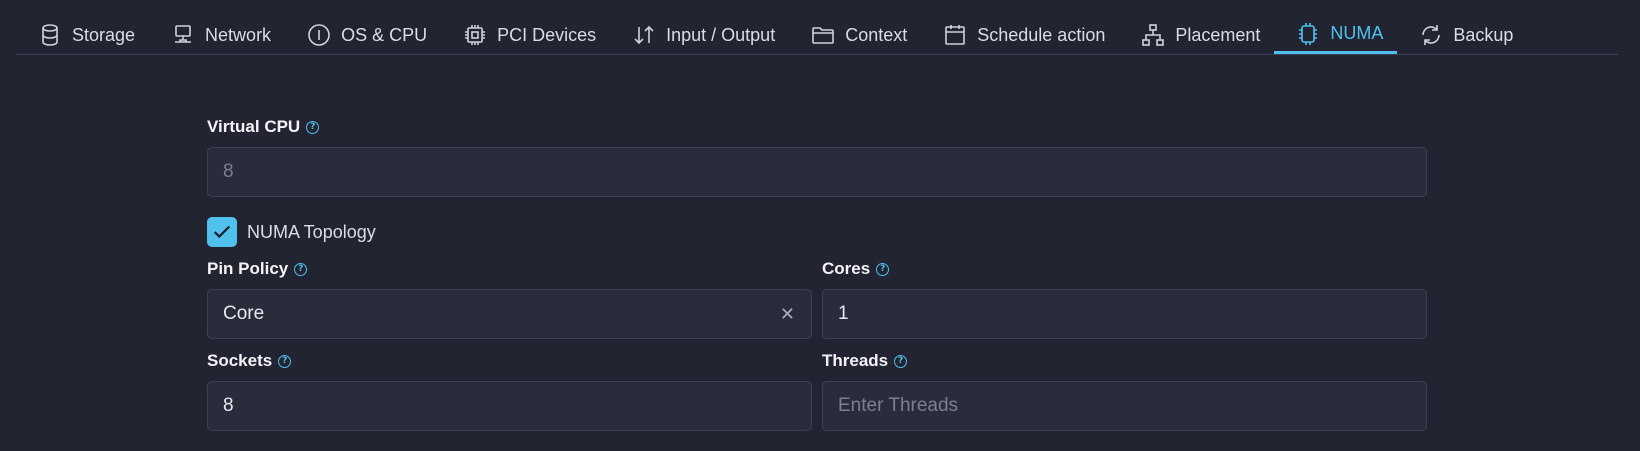 The width and height of the screenshot is (1640, 451). I want to click on numa-topology-label: NUMA Topology, so click(311, 232).